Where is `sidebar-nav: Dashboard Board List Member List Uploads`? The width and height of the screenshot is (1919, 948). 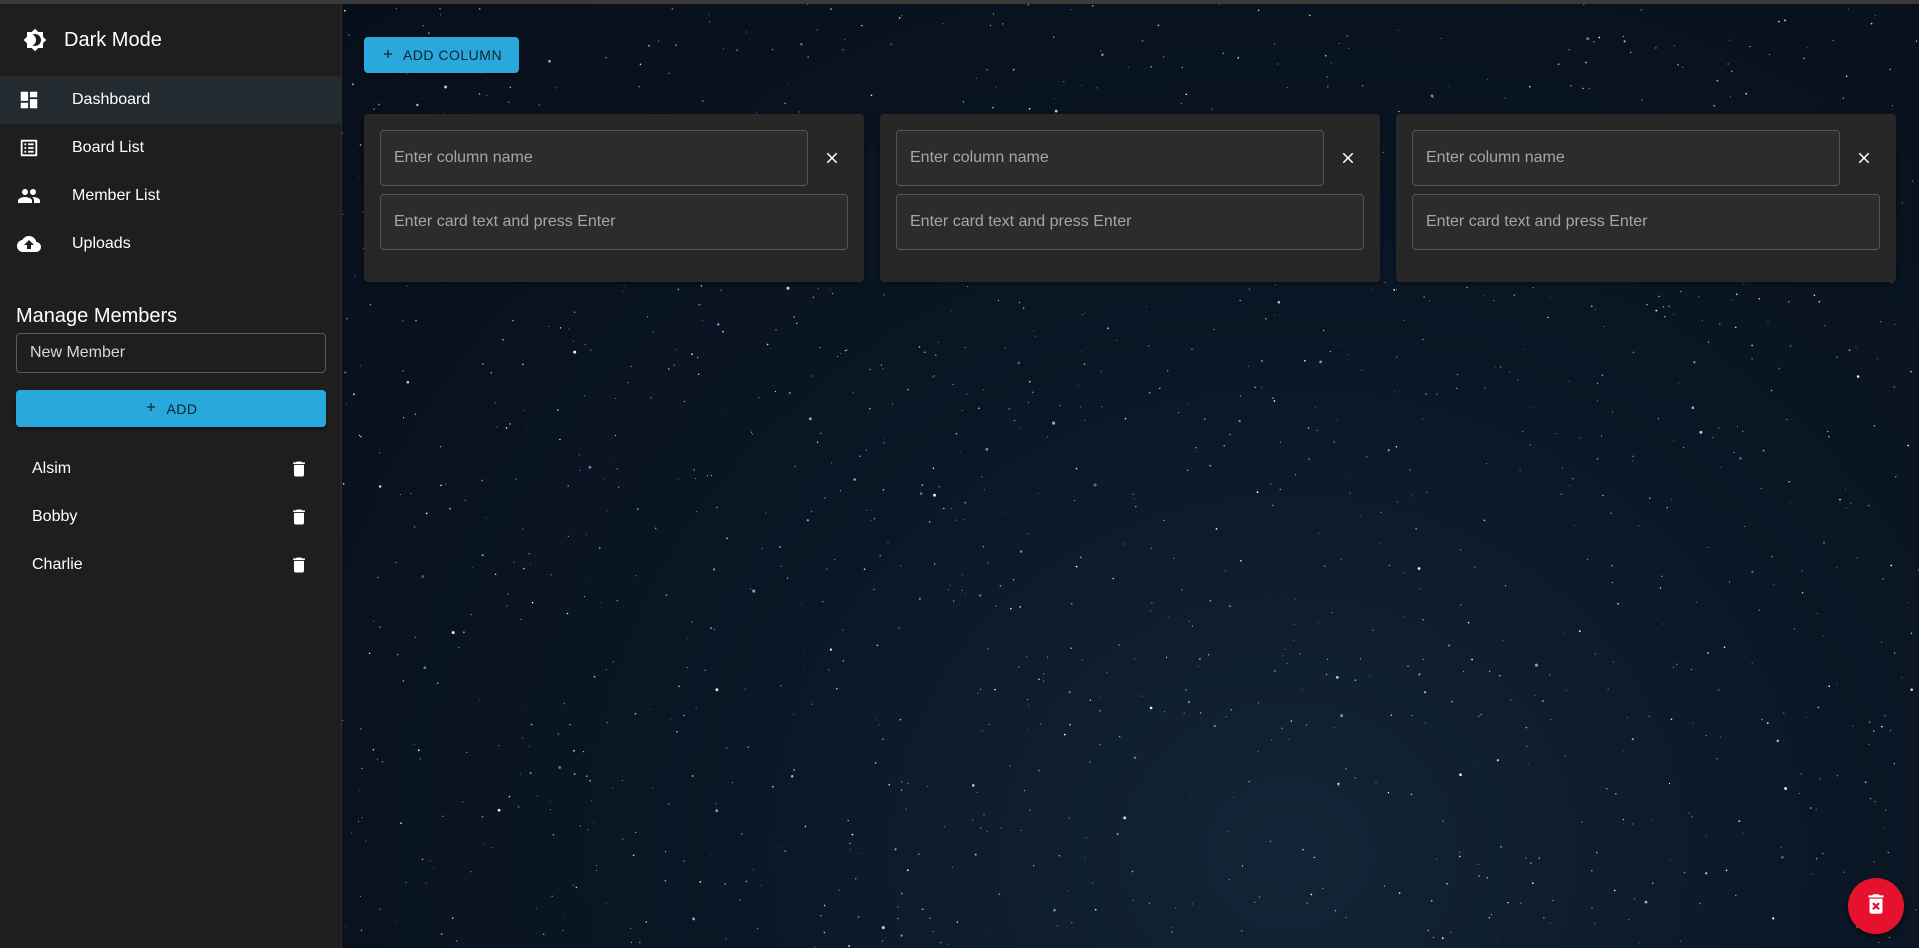 sidebar-nav: Dashboard Board List Member List Uploads is located at coordinates (170, 172).